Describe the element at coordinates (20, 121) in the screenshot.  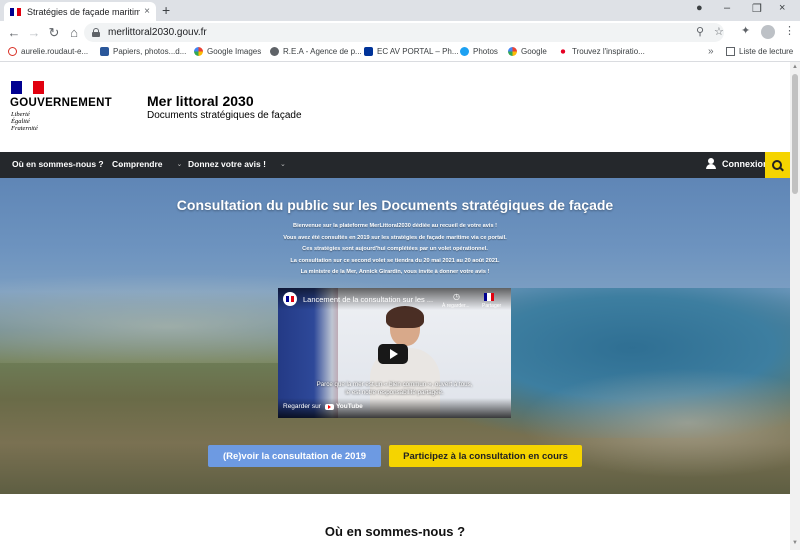
I see `motto-line: Égalité` at that location.